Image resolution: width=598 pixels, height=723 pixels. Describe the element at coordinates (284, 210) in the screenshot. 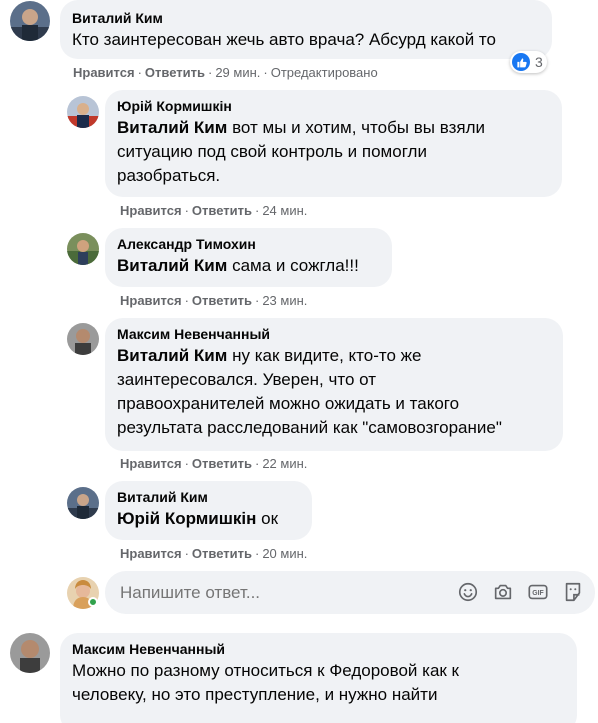

I see `comment-time: 24 мин.` at that location.